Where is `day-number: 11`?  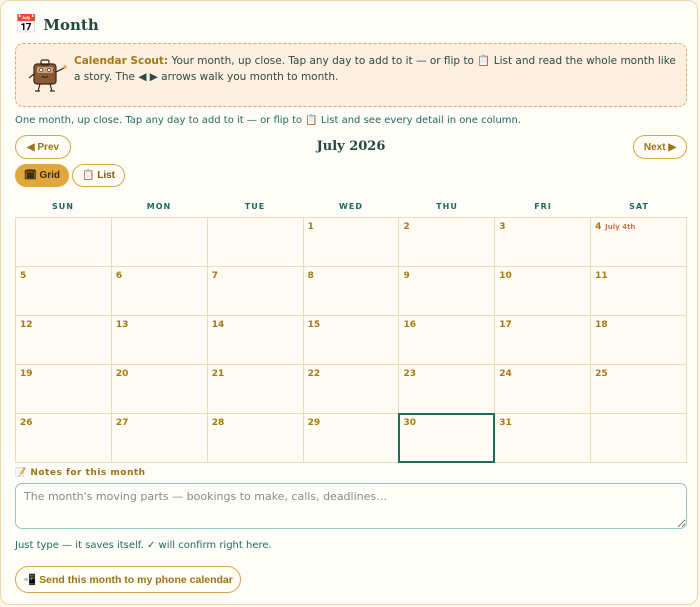
day-number: 11 is located at coordinates (601, 276).